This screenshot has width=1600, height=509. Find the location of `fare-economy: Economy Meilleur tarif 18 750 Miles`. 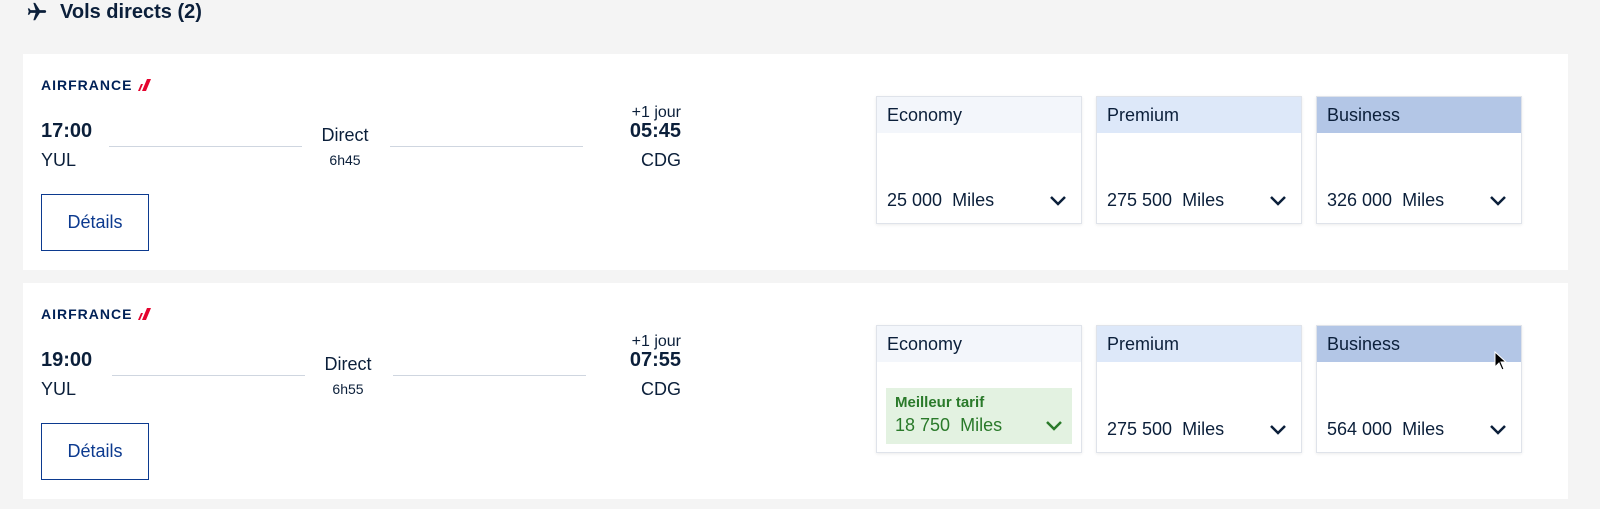

fare-economy: Economy Meilleur tarif 18 750 Miles is located at coordinates (979, 389).